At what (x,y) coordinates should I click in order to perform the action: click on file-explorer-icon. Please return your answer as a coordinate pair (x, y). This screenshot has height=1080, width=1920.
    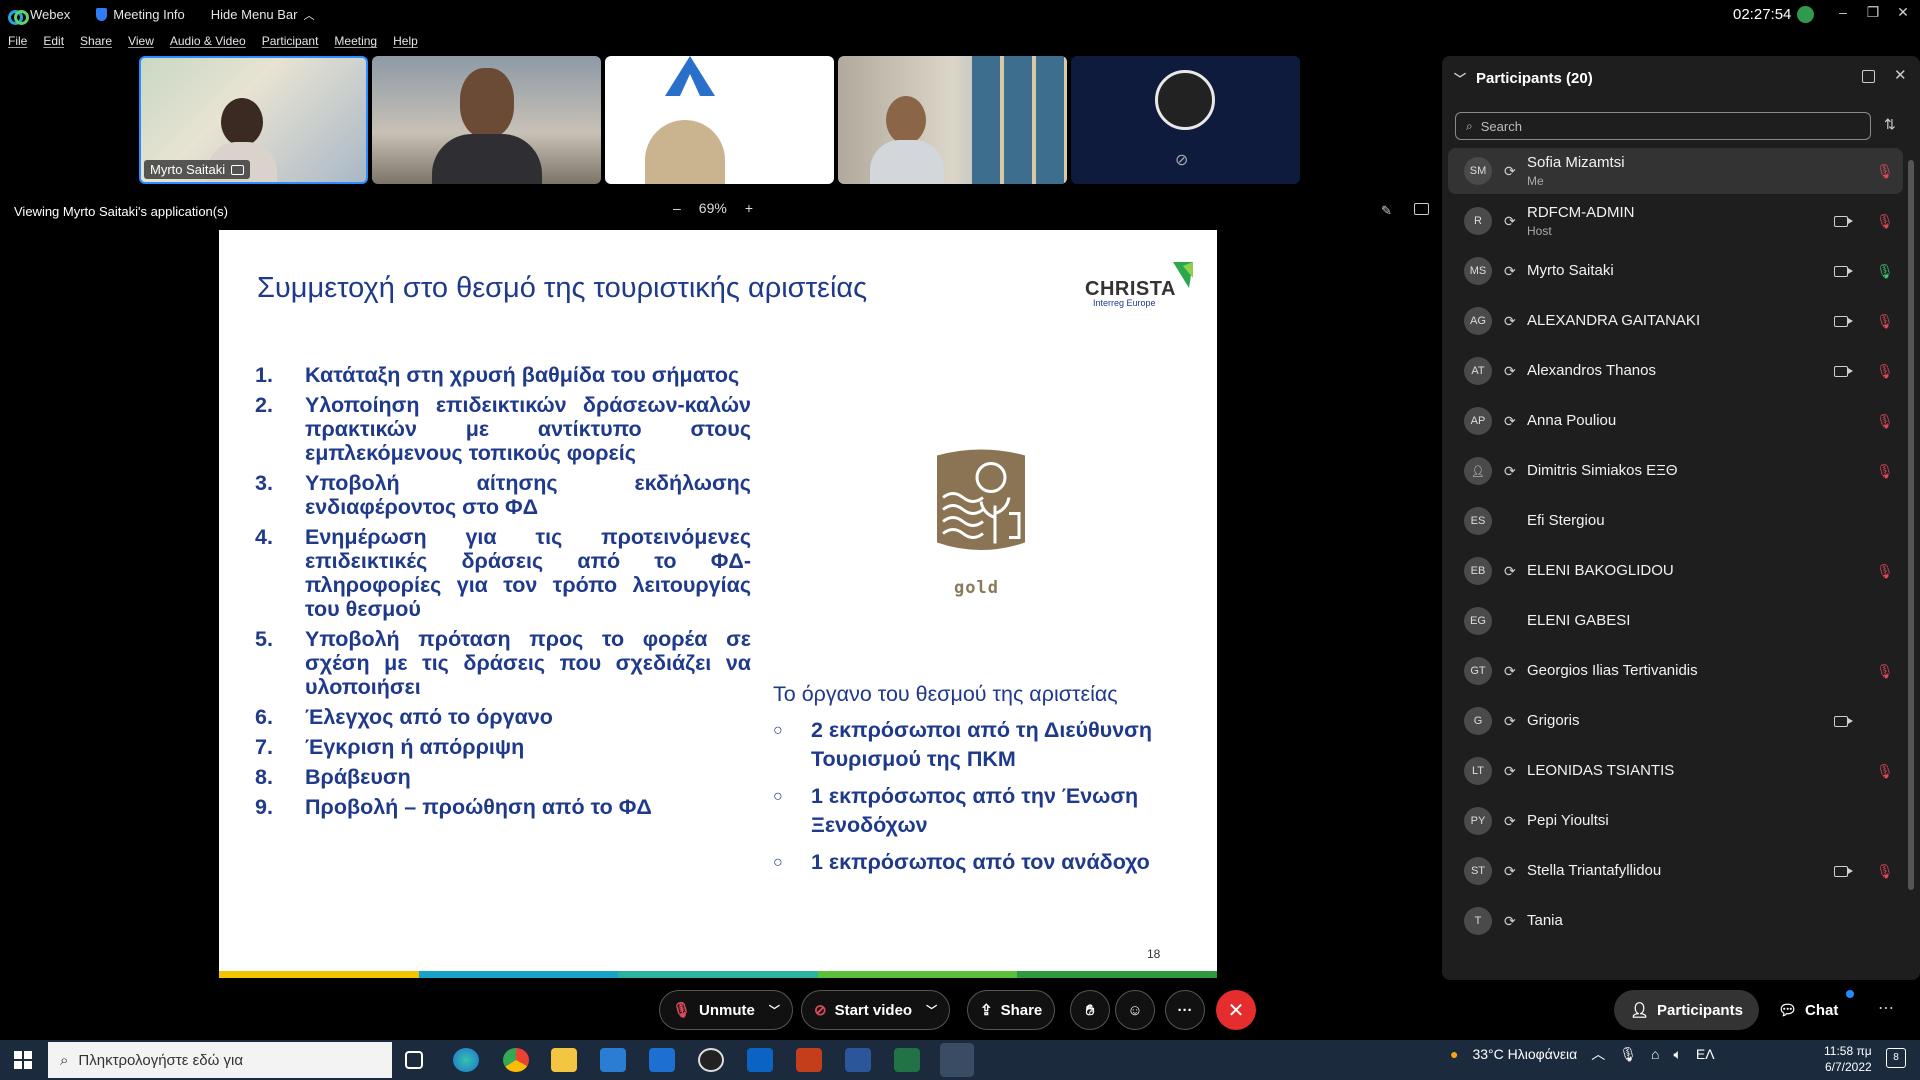
    Looking at the image, I should click on (564, 1060).